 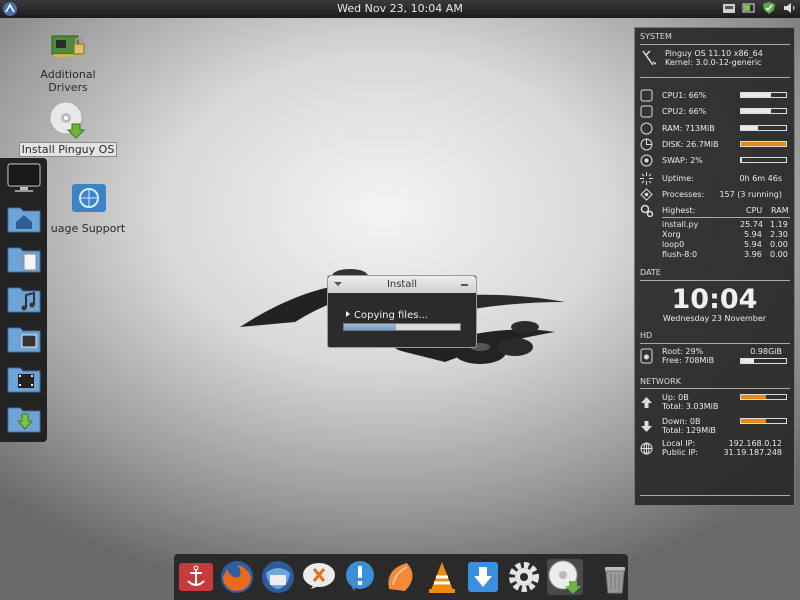 What do you see at coordinates (23, 258) in the screenshot?
I see `documents-folder-icon` at bounding box center [23, 258].